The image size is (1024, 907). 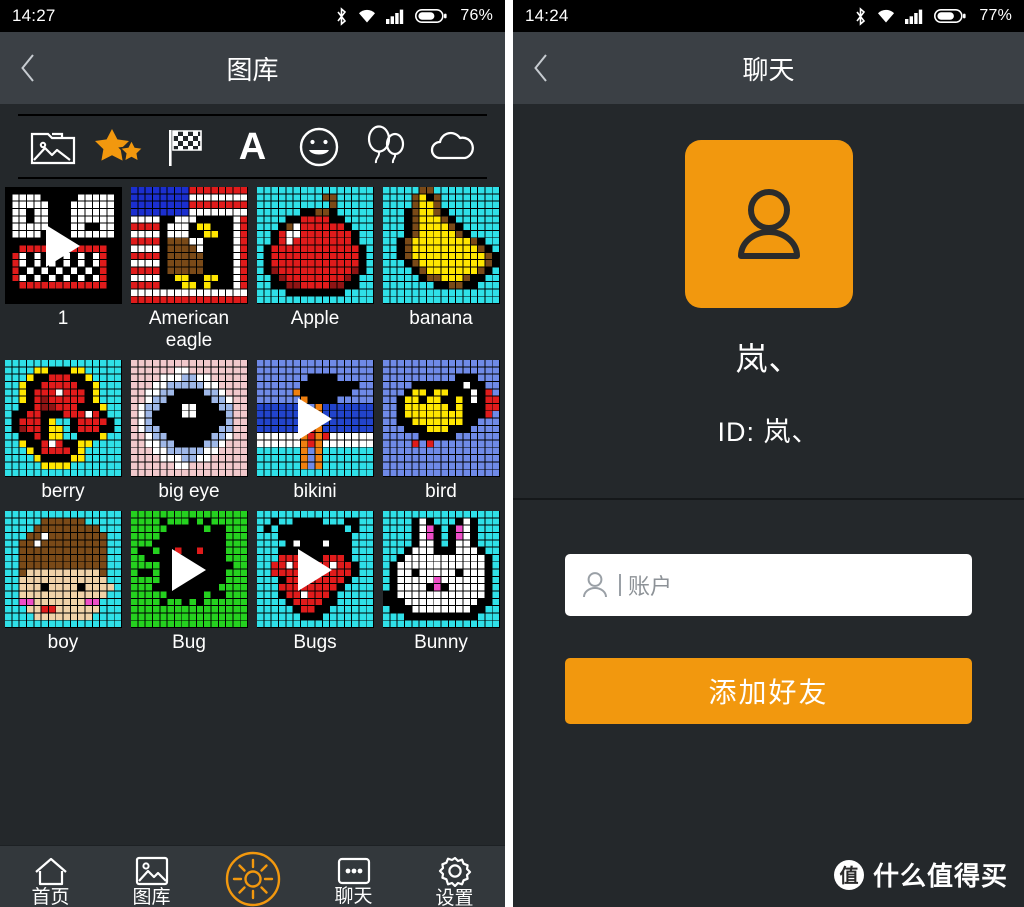 What do you see at coordinates (63, 642) in the screenshot?
I see `gallery-item-label: boy` at bounding box center [63, 642].